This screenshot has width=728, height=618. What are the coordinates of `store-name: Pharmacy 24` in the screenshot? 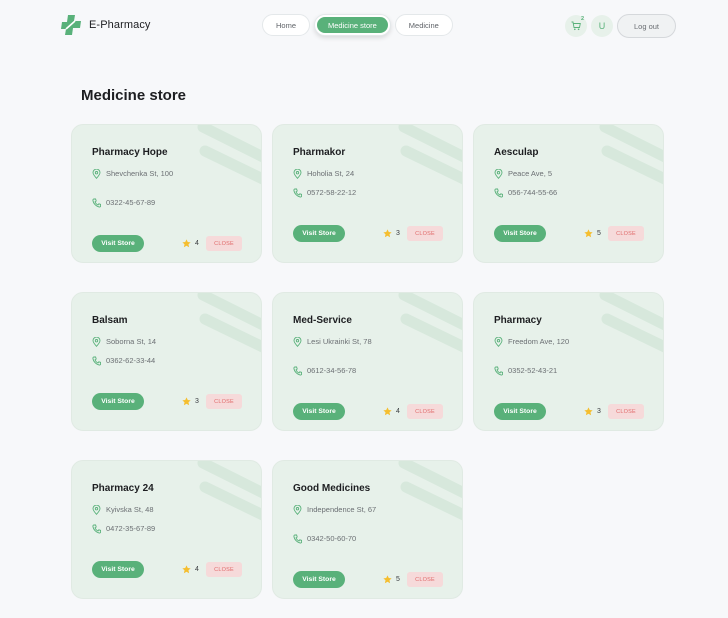 It's located at (123, 488).